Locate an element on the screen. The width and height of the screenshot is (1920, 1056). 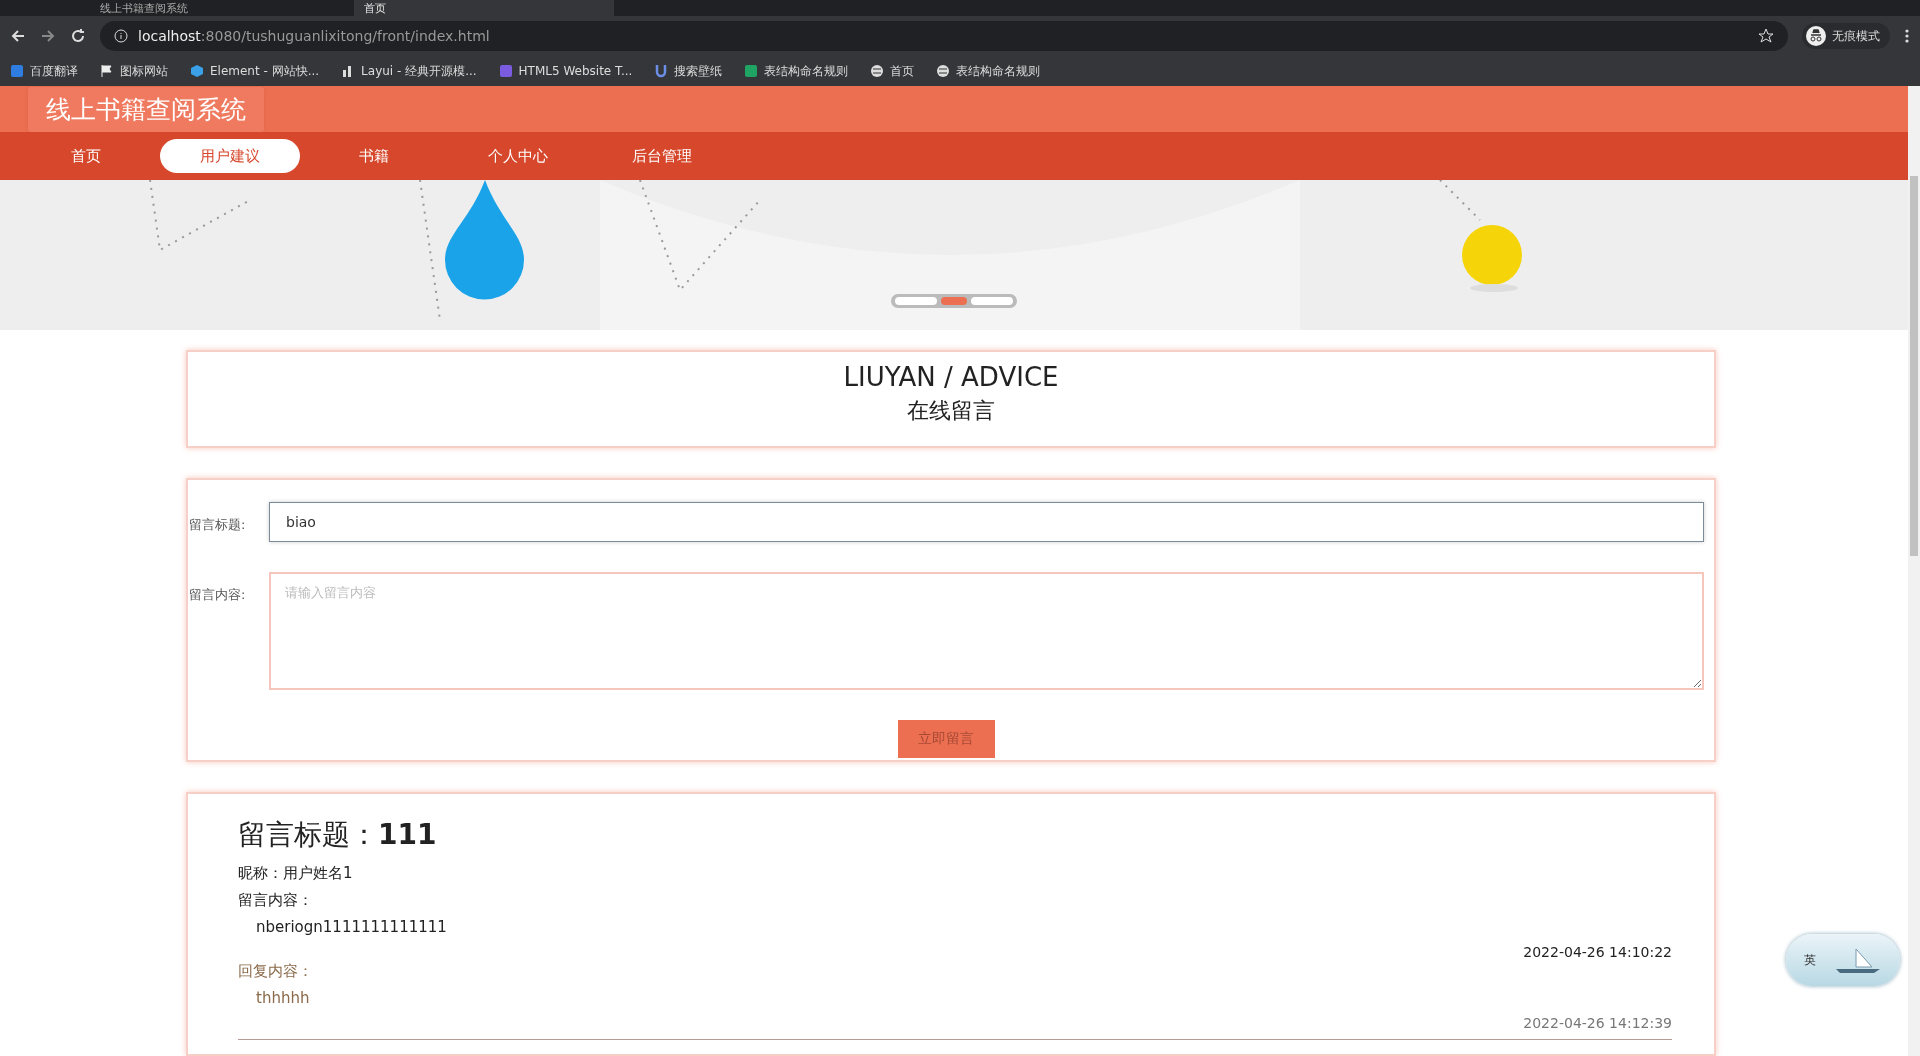
bookmark-link: 图标网站 is located at coordinates (134, 71).